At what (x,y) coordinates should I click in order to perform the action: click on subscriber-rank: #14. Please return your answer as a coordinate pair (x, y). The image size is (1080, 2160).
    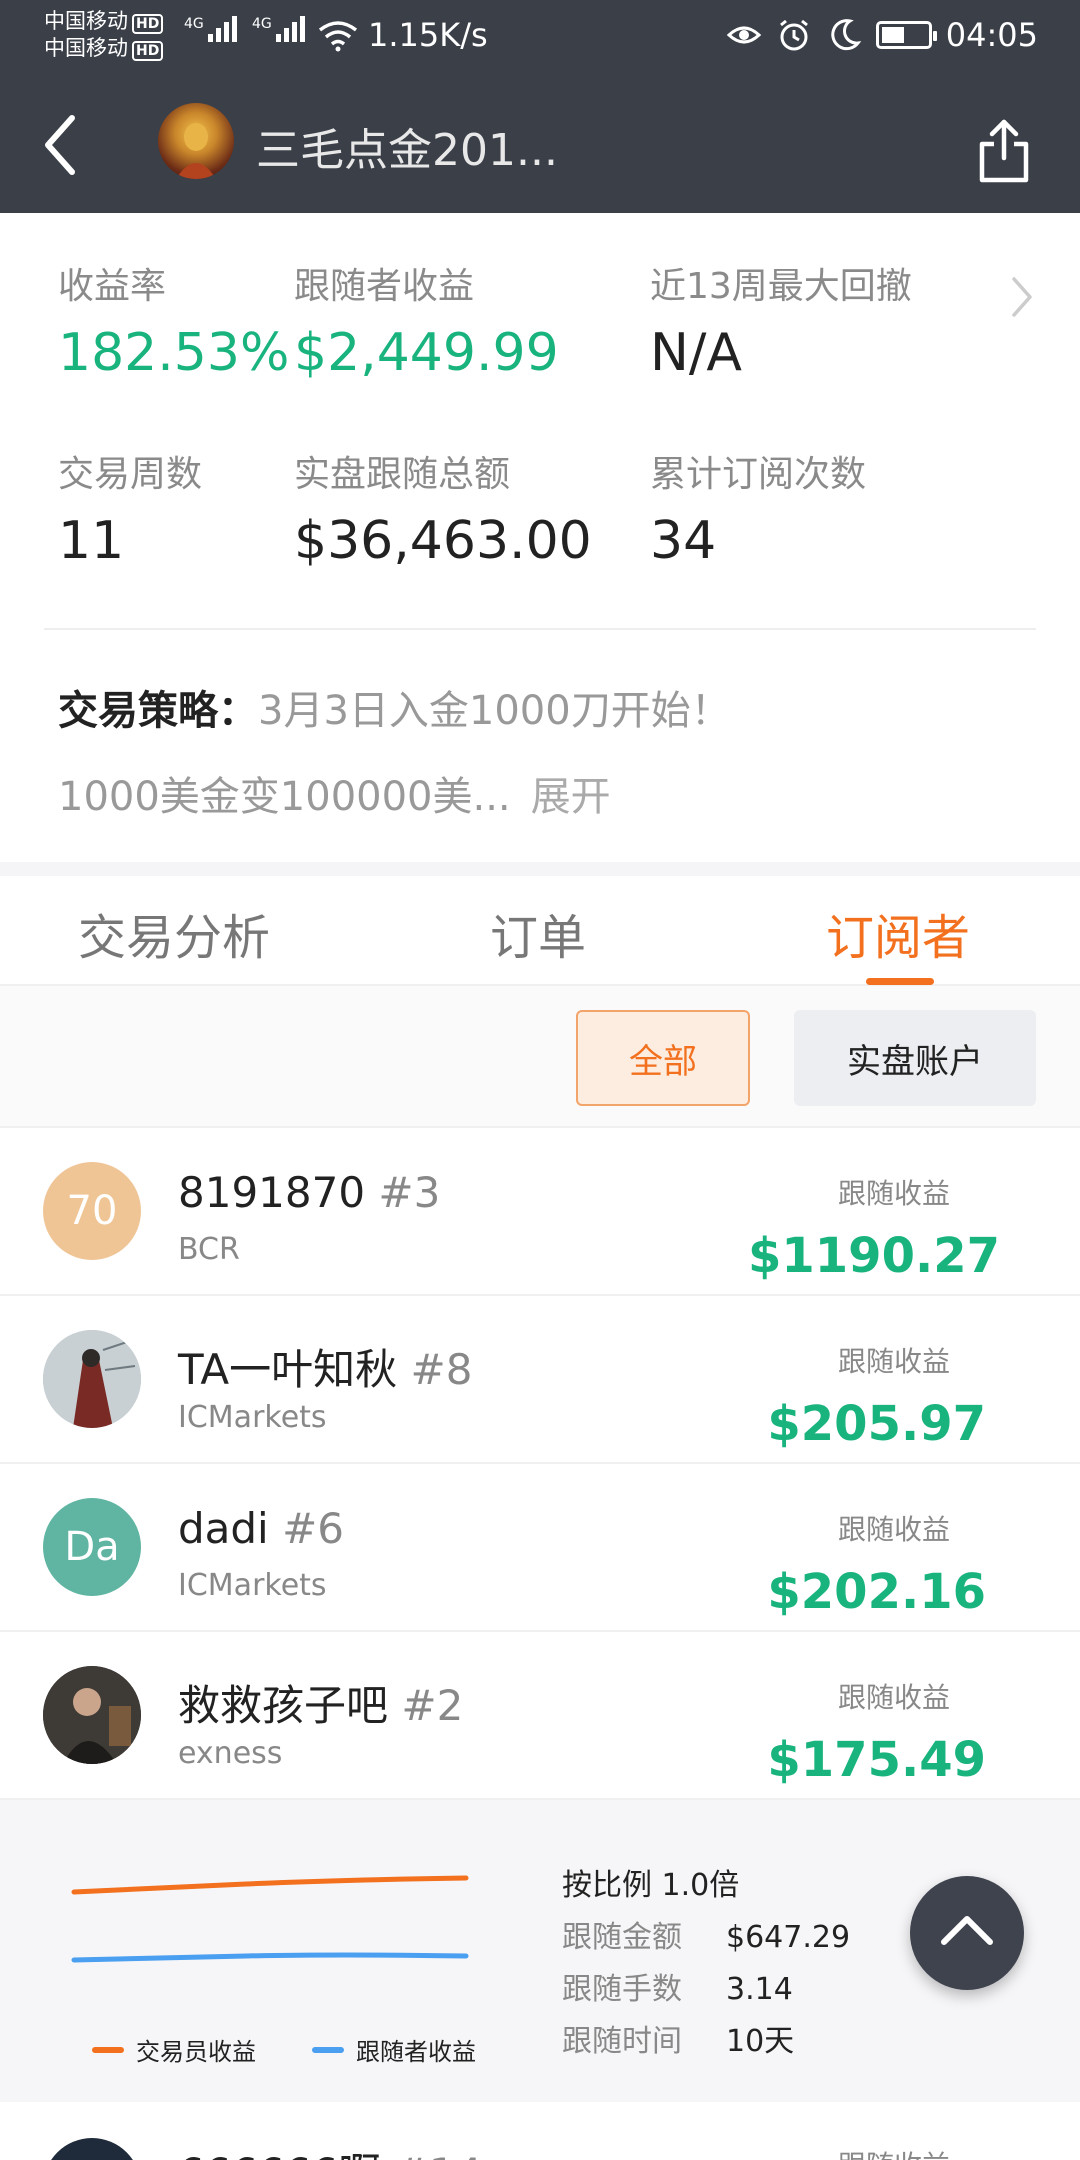
    Looking at the image, I should click on (438, 2154).